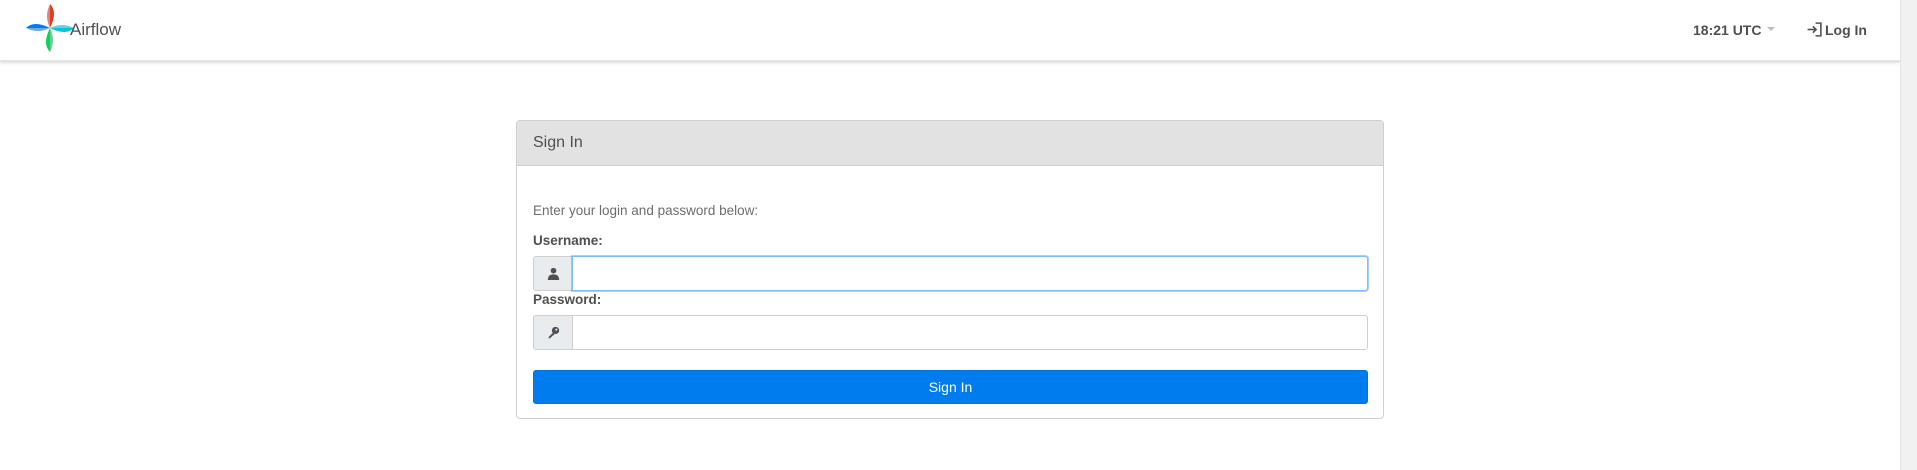 This screenshot has width=1917, height=470. Describe the element at coordinates (1908, 235) in the screenshot. I see `vertical-scrollbar` at that location.